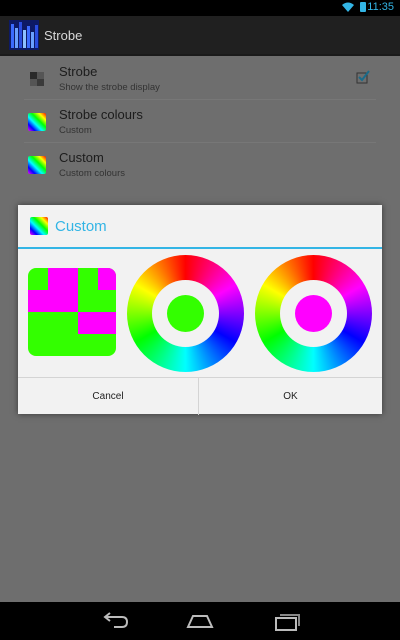  What do you see at coordinates (72, 312) in the screenshot?
I see `strobe-preview` at bounding box center [72, 312].